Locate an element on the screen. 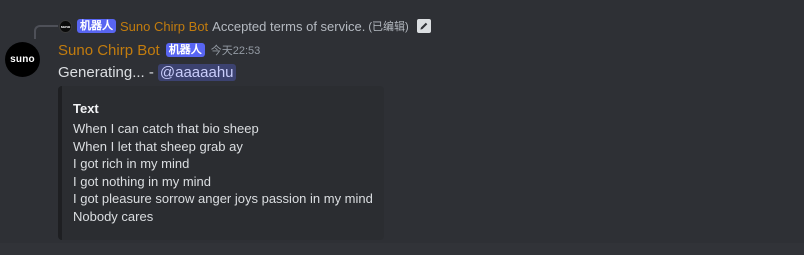 The height and width of the screenshot is (255, 804). message-header: Suno Chirp Bot 机器人 今天22:53 is located at coordinates (159, 50).